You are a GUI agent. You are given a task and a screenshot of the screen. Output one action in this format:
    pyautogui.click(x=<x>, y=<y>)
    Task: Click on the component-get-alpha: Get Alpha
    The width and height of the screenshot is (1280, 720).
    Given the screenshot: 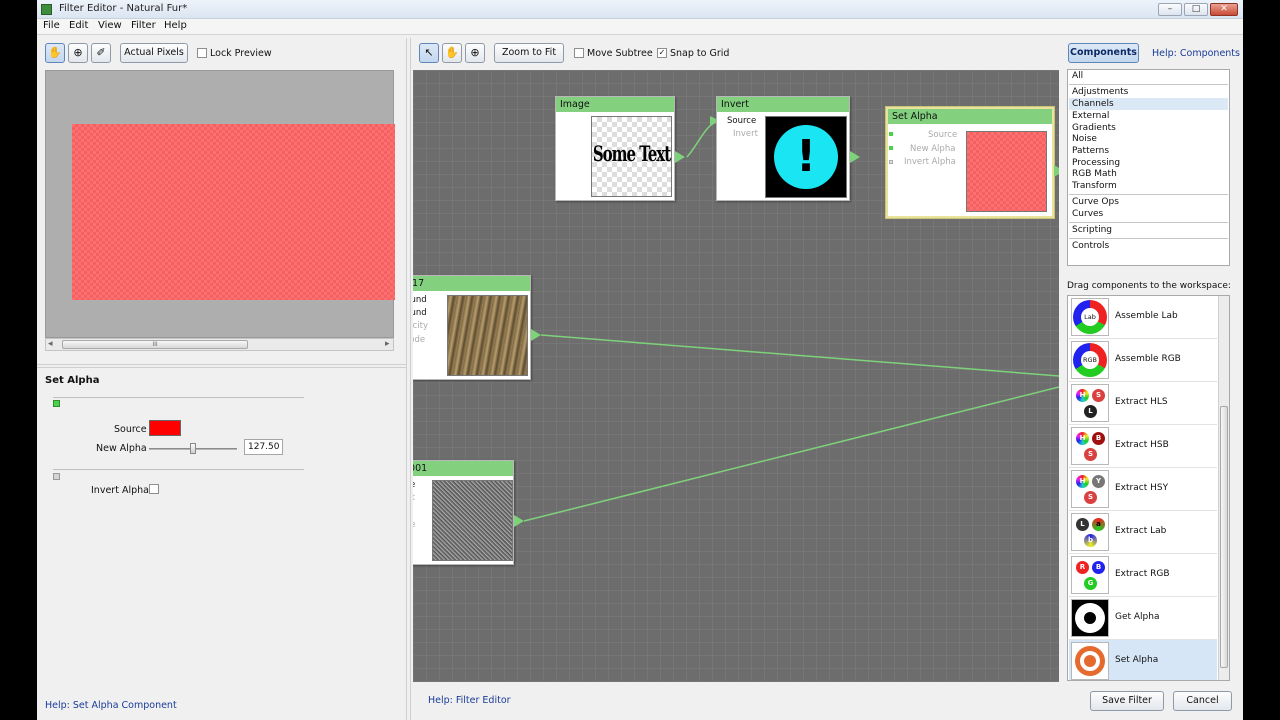 What is the action you would take?
    pyautogui.click(x=1143, y=618)
    